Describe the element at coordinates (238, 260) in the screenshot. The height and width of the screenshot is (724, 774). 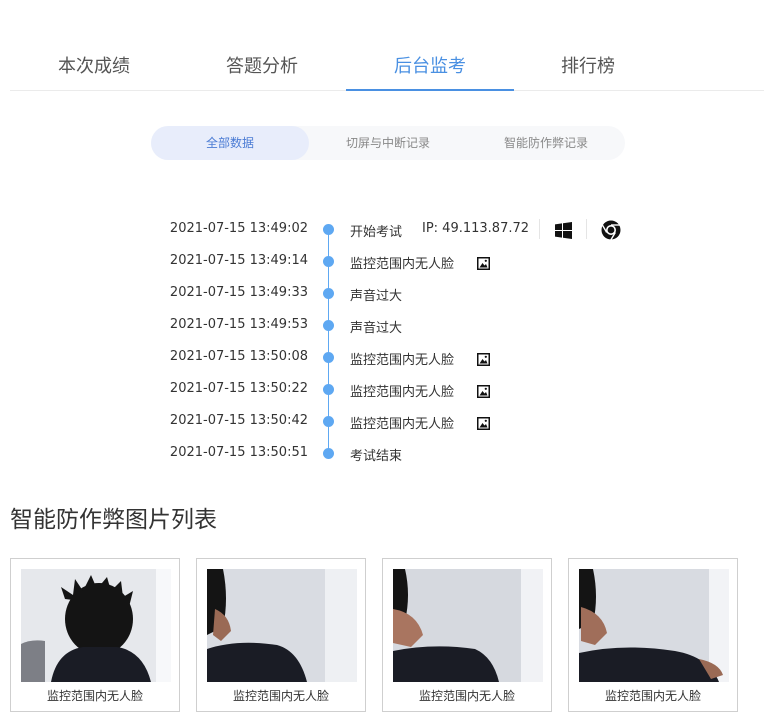
I see `timeline-time: 2021-07-15 13:49:14` at that location.